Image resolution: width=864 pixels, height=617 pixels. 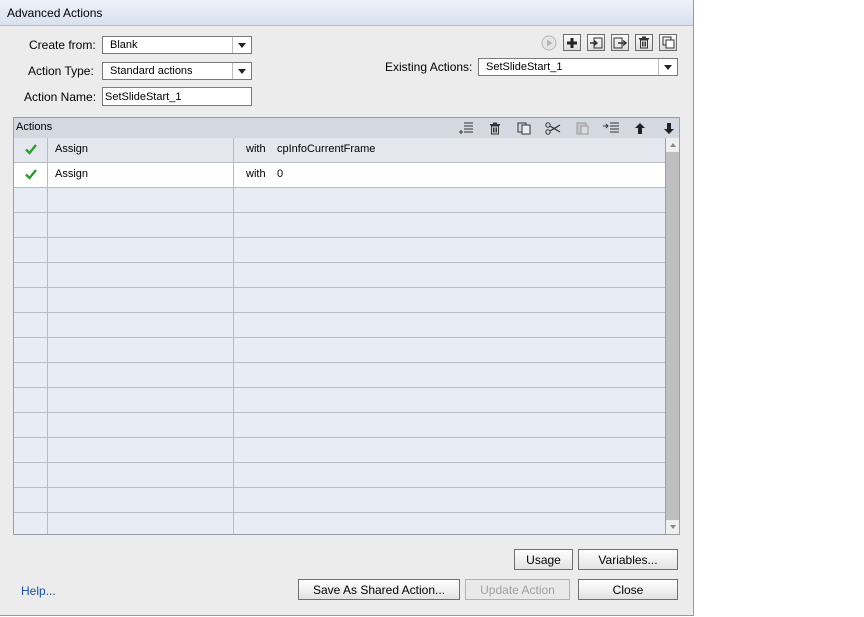 I want to click on action-type-dropdown: Standard actions, so click(x=177, y=71).